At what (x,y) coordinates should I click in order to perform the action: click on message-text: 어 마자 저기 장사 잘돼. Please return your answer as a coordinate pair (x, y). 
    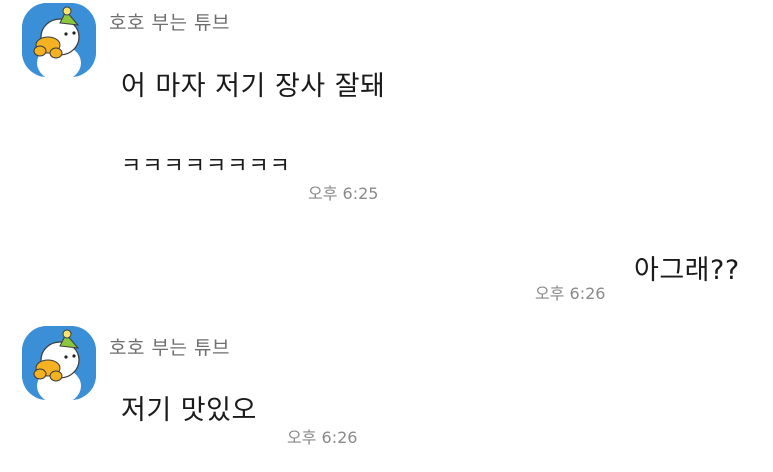
    Looking at the image, I should click on (253, 83).